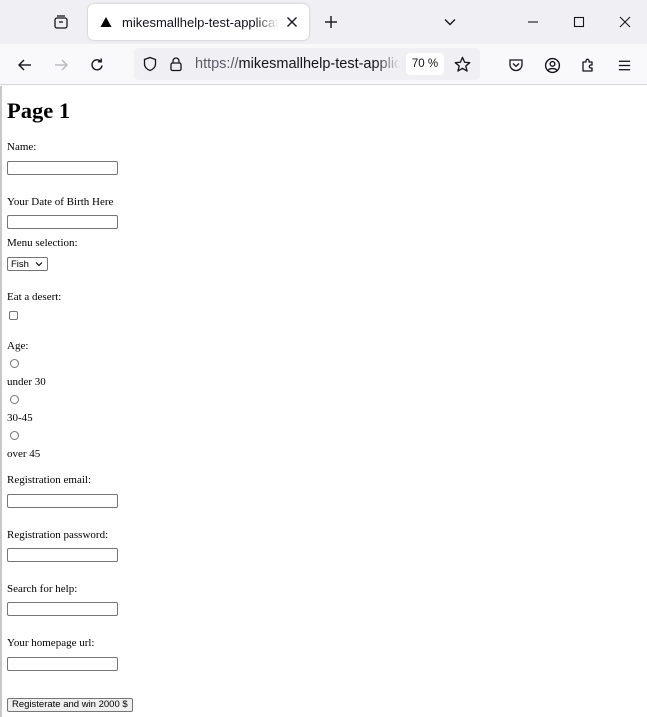 The width and height of the screenshot is (647, 717). I want to click on pocket-icon, so click(516, 65).